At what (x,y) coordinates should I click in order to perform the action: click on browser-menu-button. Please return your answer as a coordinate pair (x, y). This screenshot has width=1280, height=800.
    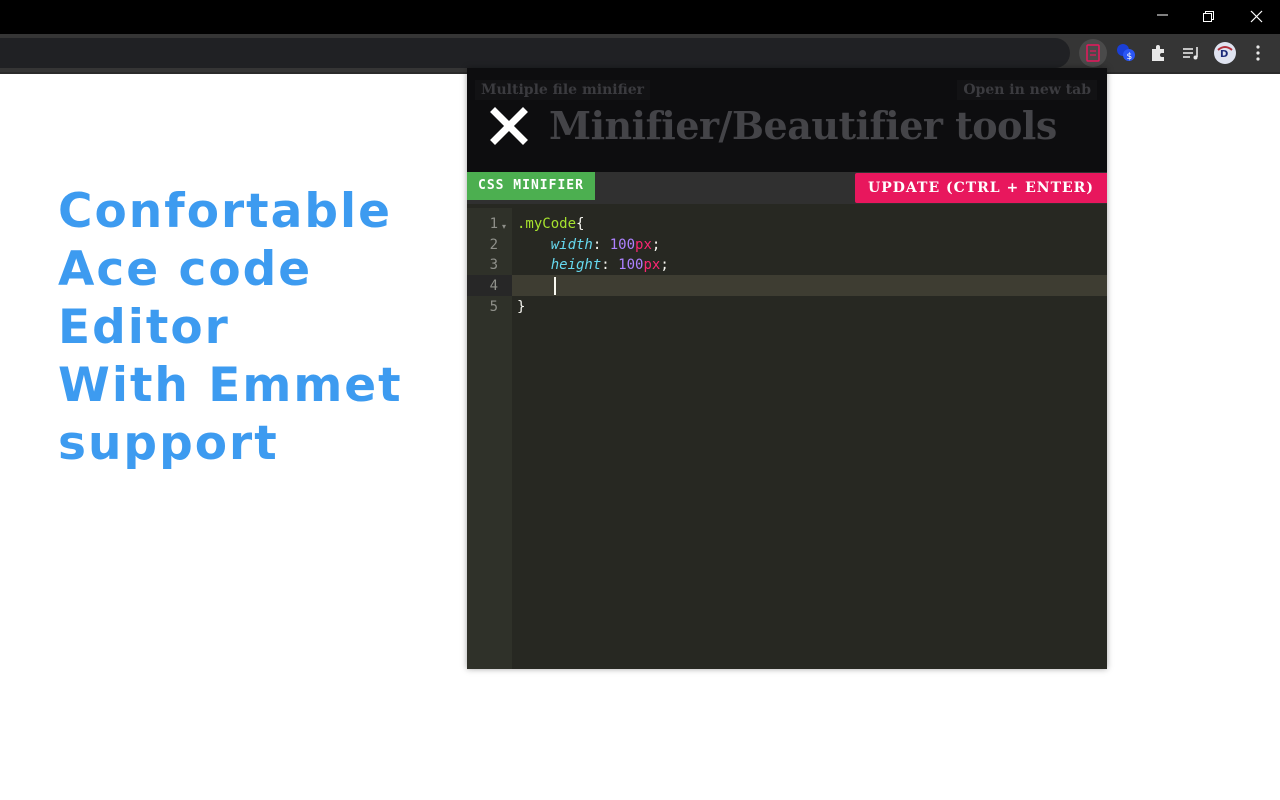
    Looking at the image, I should click on (1258, 53).